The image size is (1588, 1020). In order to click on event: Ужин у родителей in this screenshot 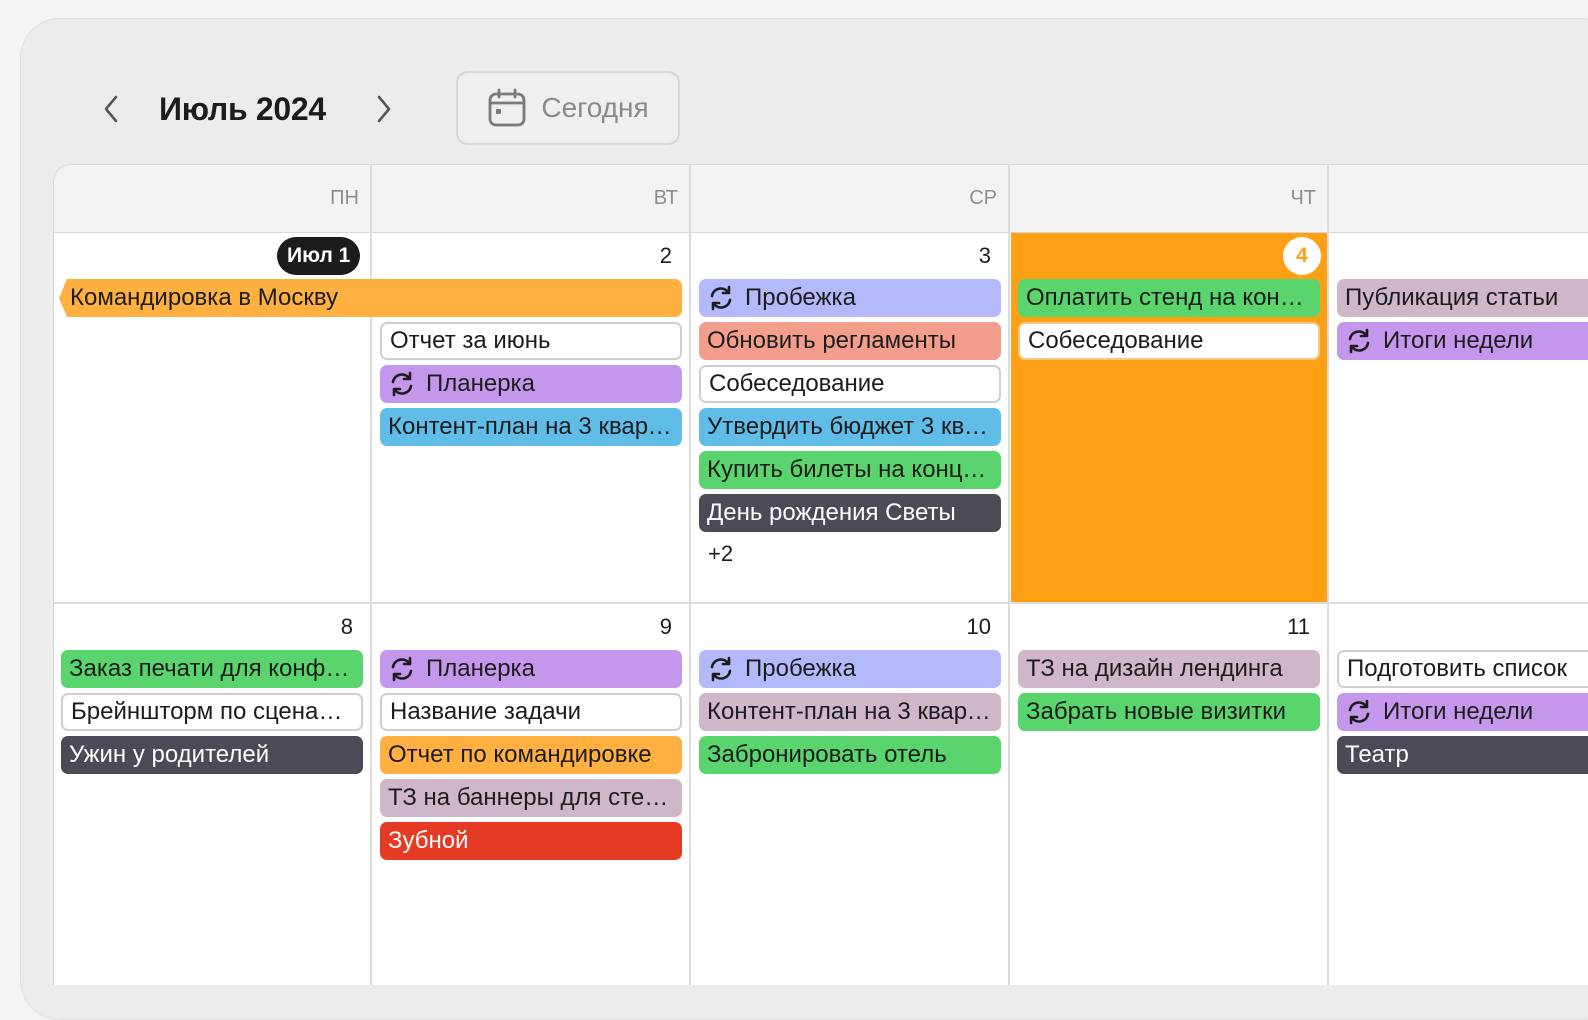, I will do `click(212, 755)`.